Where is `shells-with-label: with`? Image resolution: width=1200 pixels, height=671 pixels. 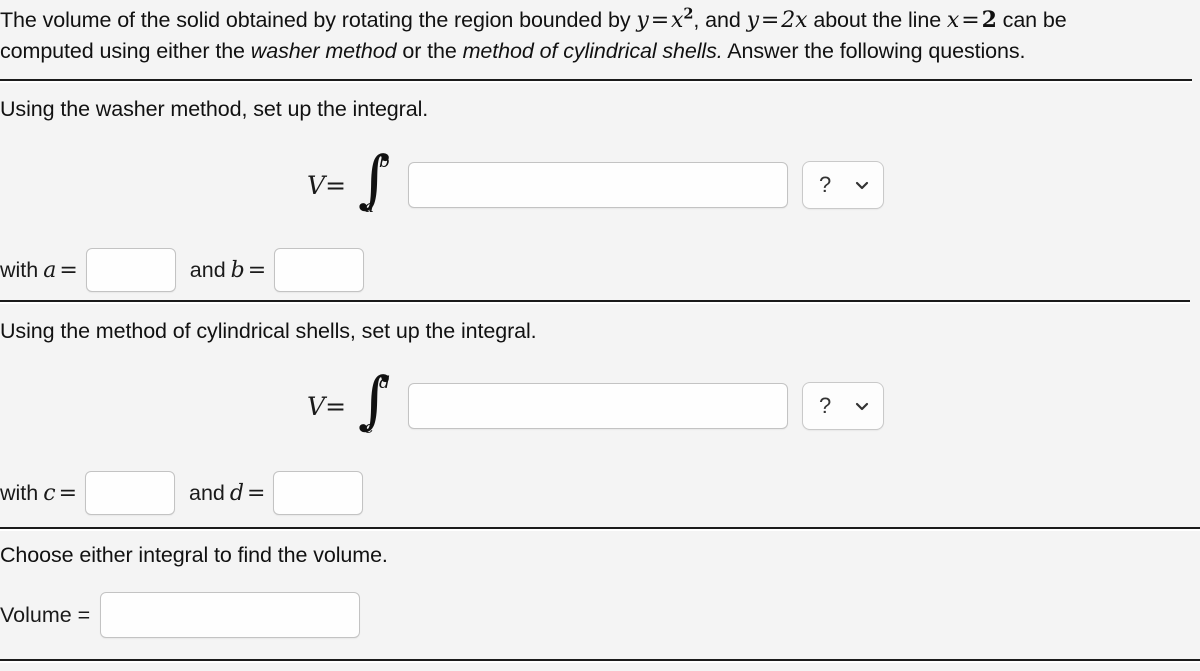 shells-with-label: with is located at coordinates (19, 492).